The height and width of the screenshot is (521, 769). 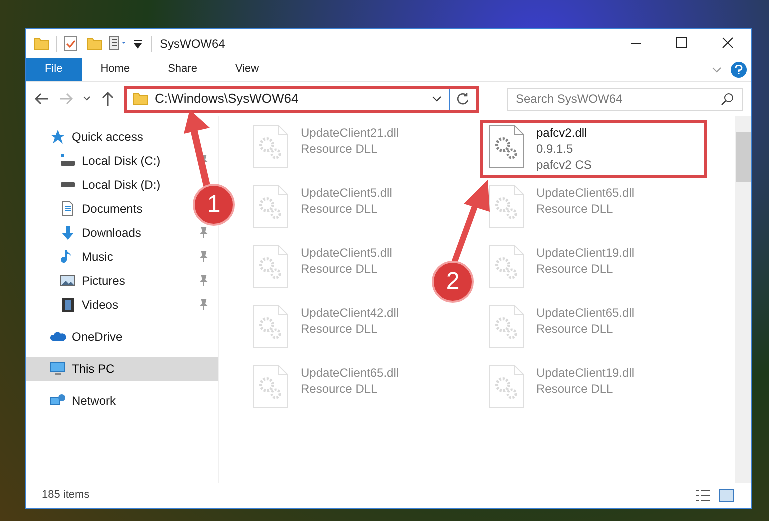 What do you see at coordinates (301, 99) in the screenshot?
I see `address-bar: C:\Windows\SysWOW64` at bounding box center [301, 99].